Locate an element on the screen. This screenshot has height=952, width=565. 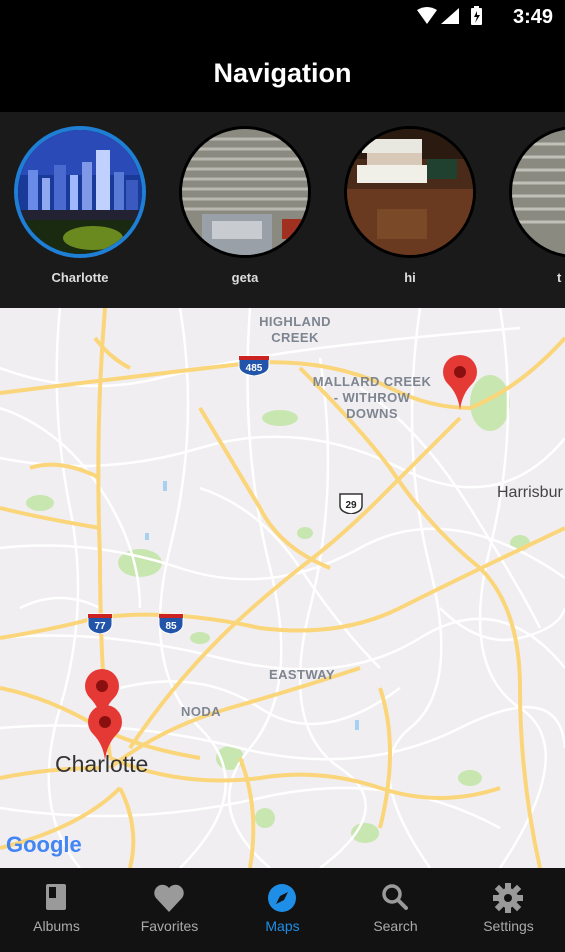
album-label: hi is located at coordinates (410, 277).